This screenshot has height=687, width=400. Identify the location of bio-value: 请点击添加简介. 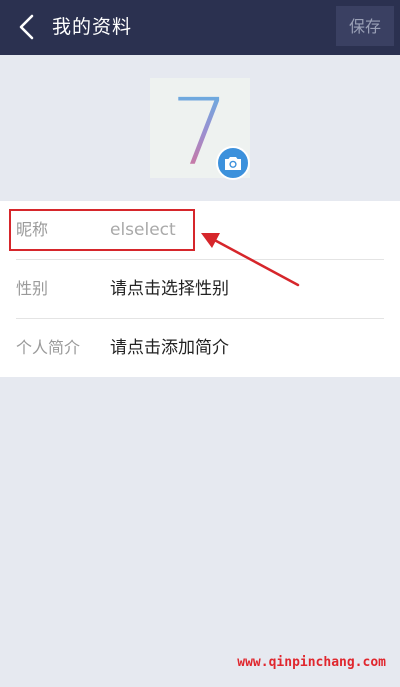
(169, 348).